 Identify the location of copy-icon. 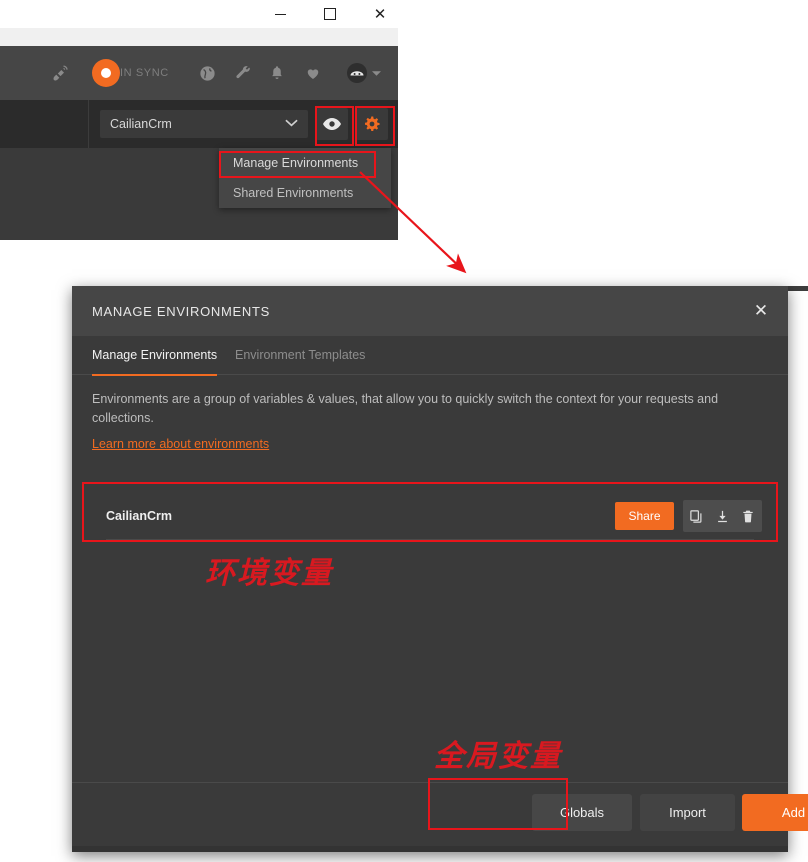
(696, 516).